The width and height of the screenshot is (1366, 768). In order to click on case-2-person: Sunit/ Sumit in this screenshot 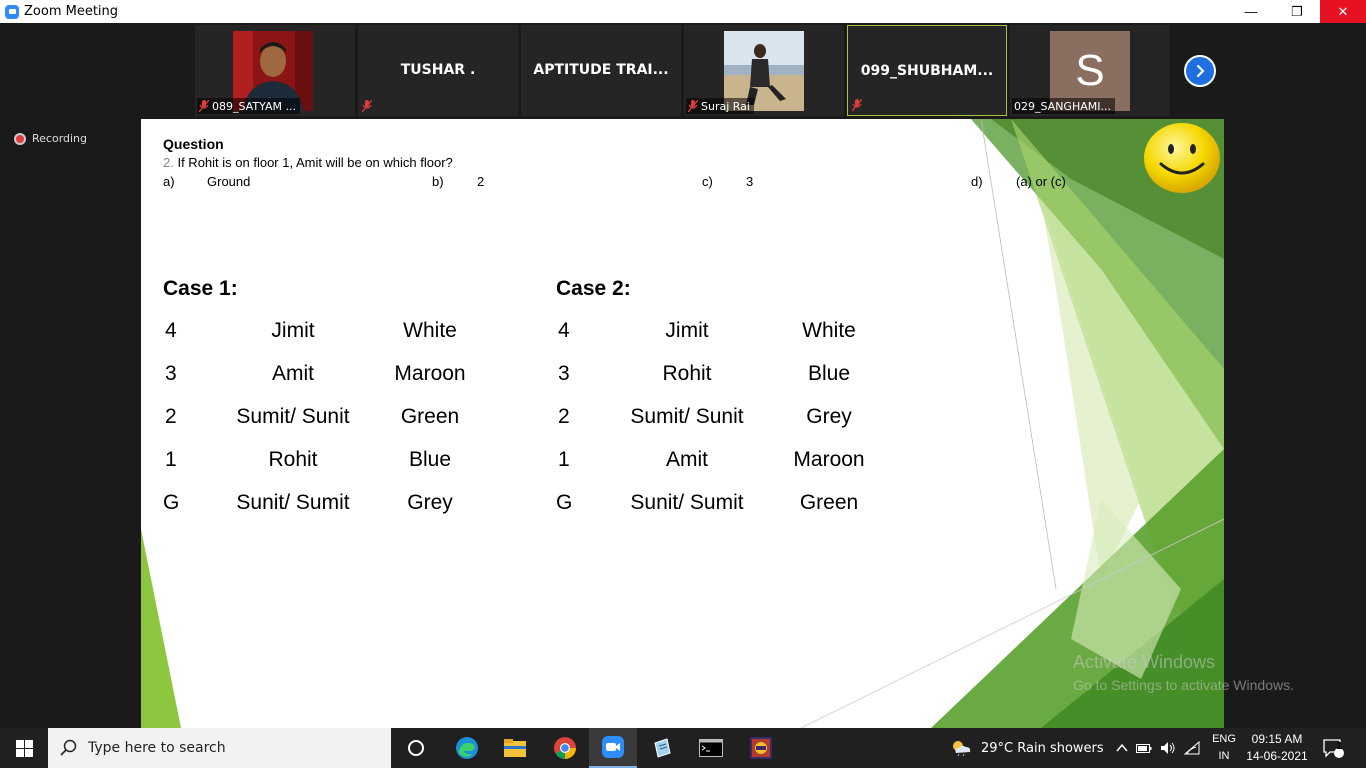, I will do `click(687, 502)`.